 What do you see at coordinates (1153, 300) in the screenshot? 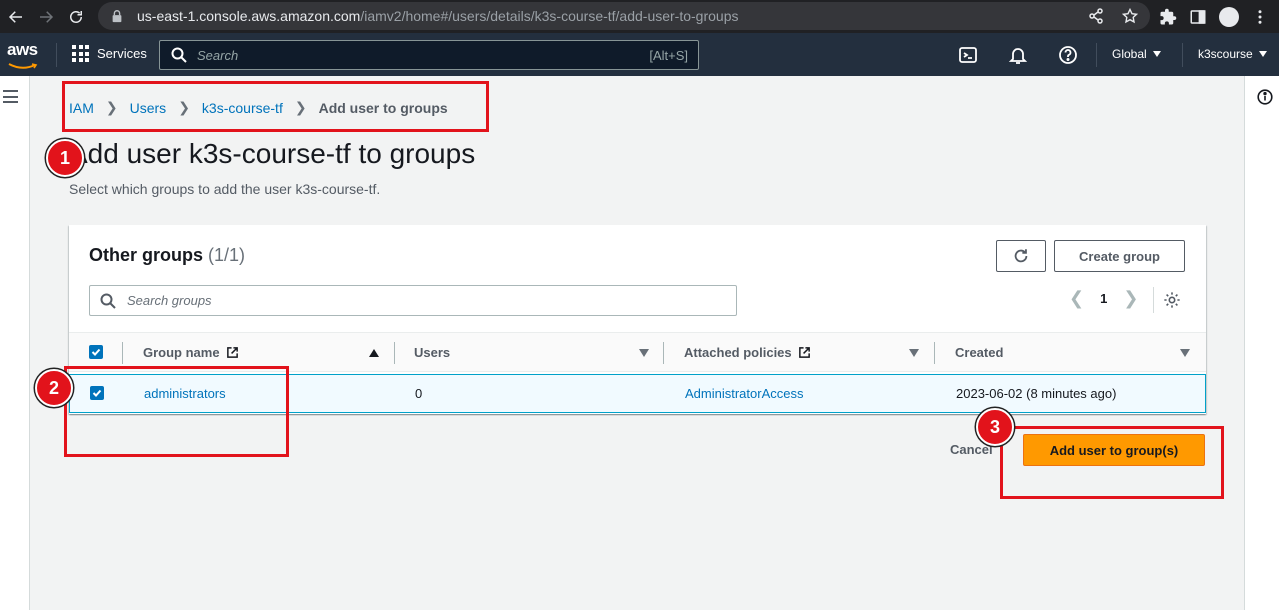
I see `divider` at bounding box center [1153, 300].